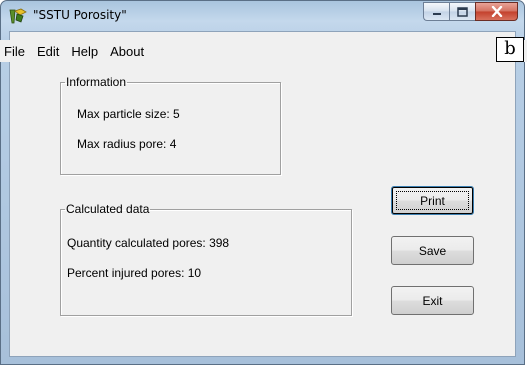  What do you see at coordinates (127, 52) in the screenshot?
I see `menu-about: About` at bounding box center [127, 52].